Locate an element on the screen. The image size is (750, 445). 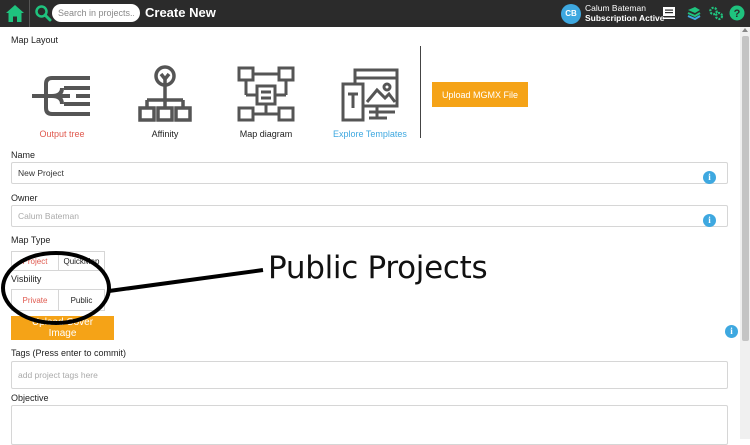
layout-divider is located at coordinates (420, 92).